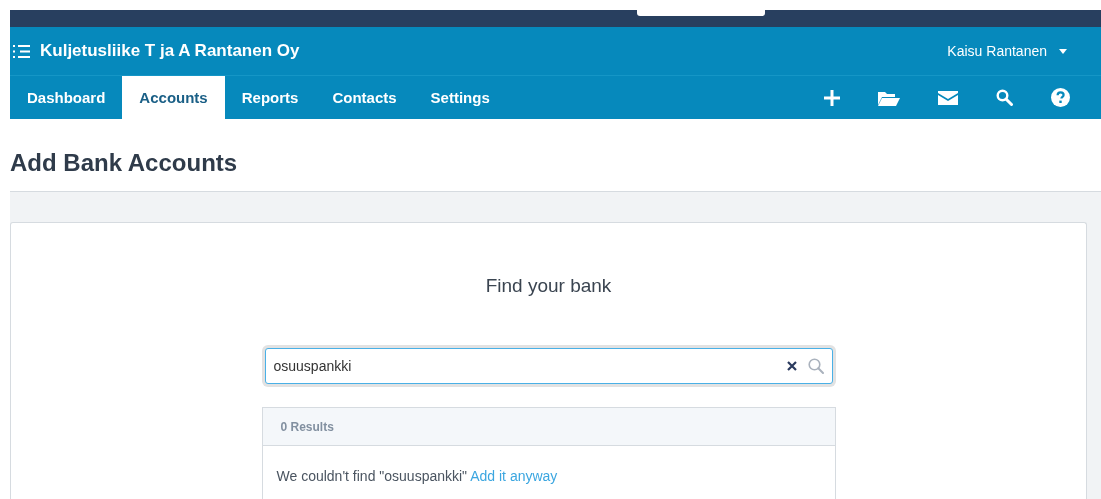 The height and width of the screenshot is (499, 1101). Describe the element at coordinates (889, 97) in the screenshot. I see `folder-icon` at that location.